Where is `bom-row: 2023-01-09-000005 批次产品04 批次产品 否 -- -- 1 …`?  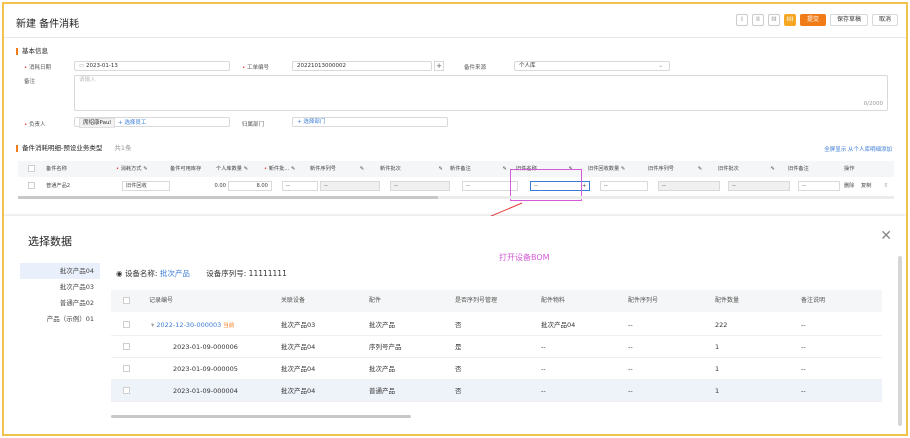
bom-row: 2023-01-09-000005 批次产品04 批次产品 否 -- -- 1 … is located at coordinates (496, 369).